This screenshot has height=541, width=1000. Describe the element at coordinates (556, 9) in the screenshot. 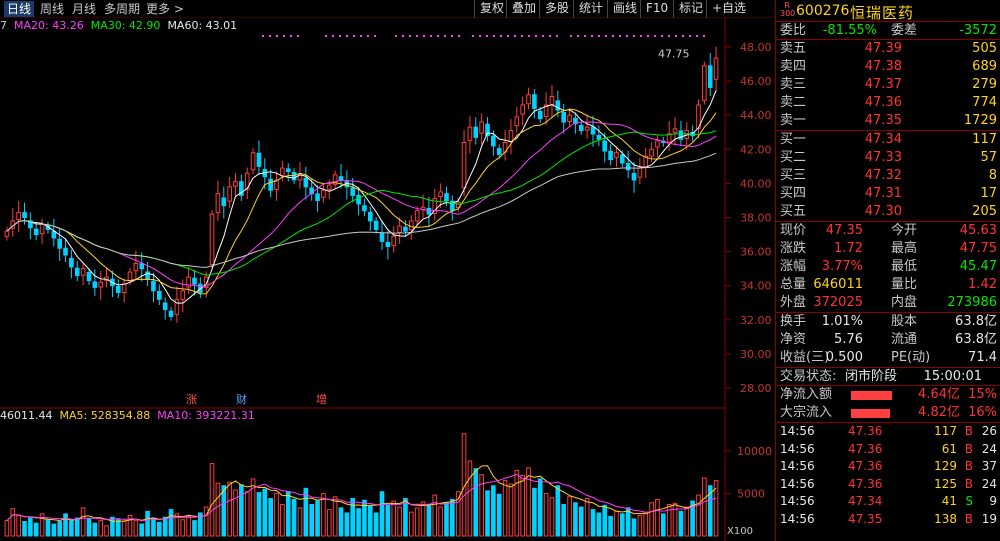

I see `multi-stock-button: 多股` at that location.